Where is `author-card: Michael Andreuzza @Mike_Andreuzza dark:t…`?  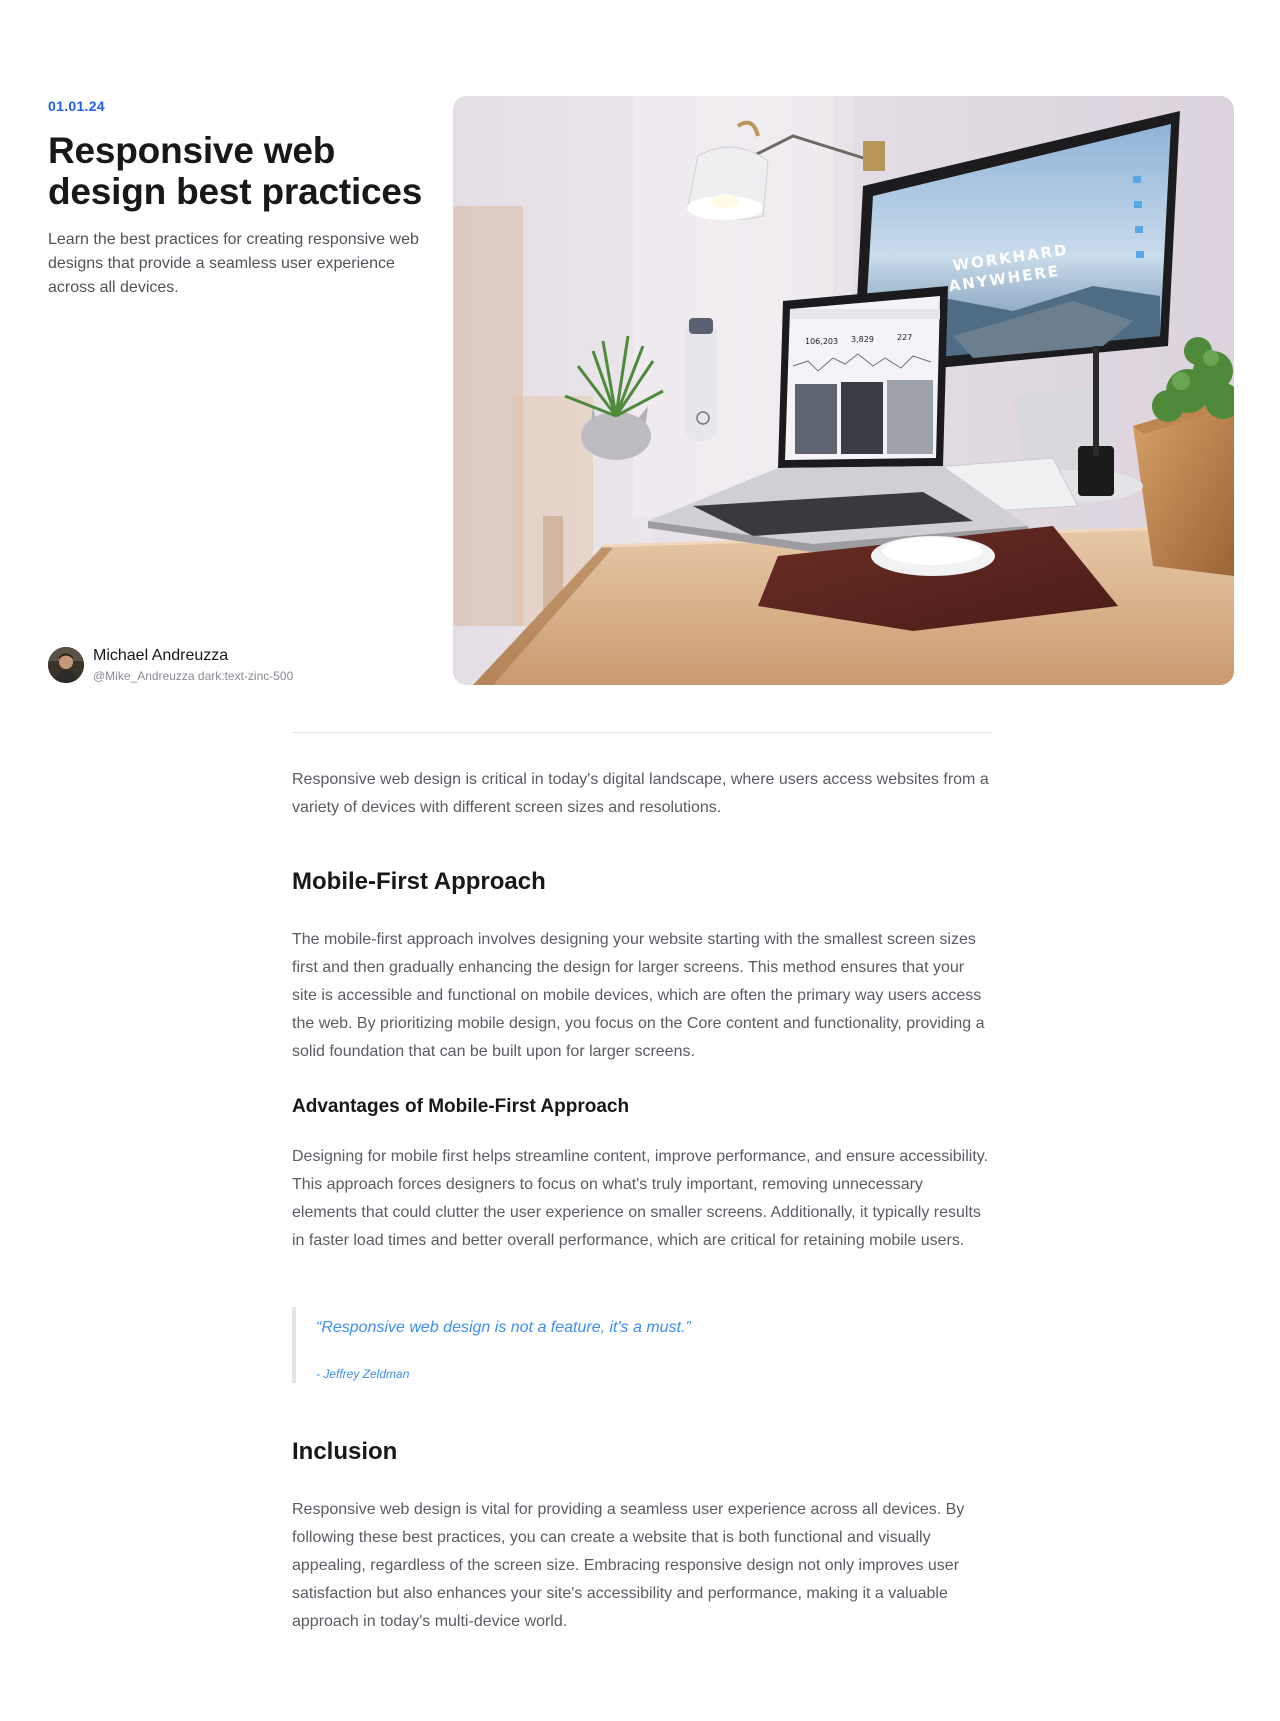 author-card: Michael Andreuzza @Mike_Andreuzza dark:t… is located at coordinates (208, 666).